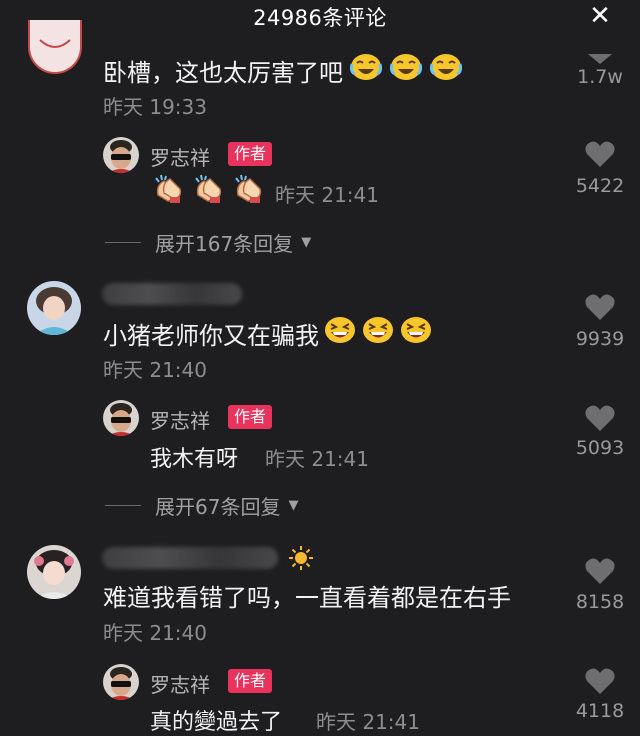 The width and height of the screenshot is (640, 736). What do you see at coordinates (600, 77) in the screenshot?
I see `like-count: 1.7w` at bounding box center [600, 77].